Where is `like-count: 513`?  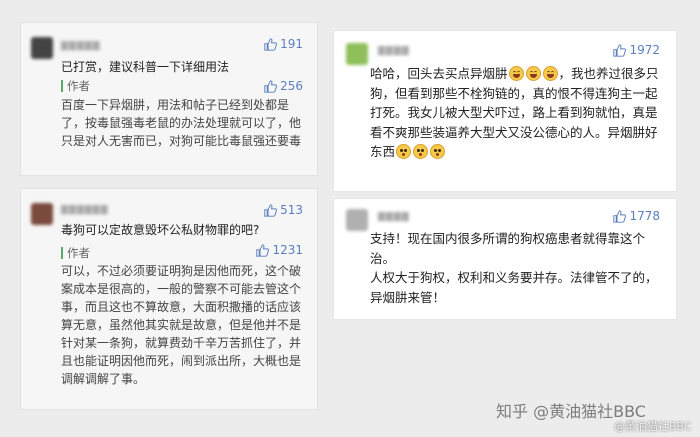
like-count: 513 is located at coordinates (291, 210).